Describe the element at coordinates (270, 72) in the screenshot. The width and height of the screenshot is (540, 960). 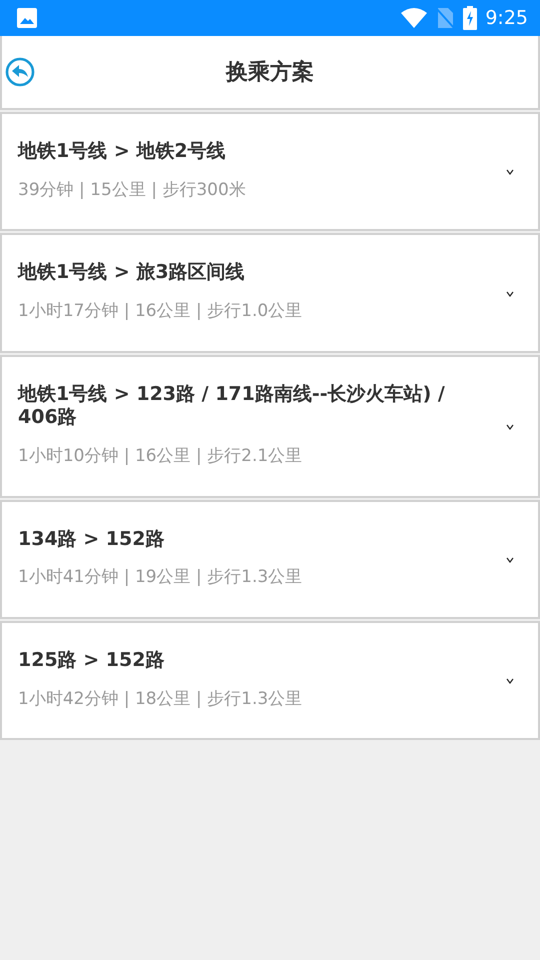
I see `page-title: 换乘方案` at that location.